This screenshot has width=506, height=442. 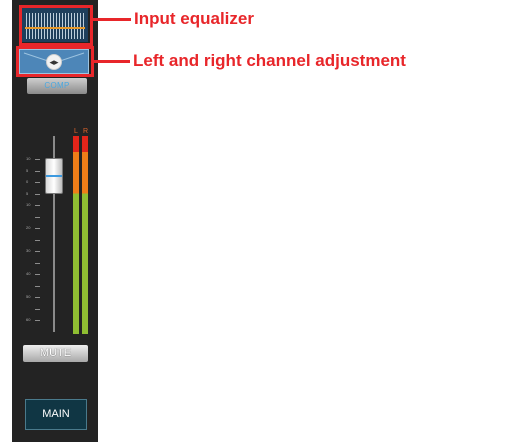 What do you see at coordinates (28, 227) in the screenshot?
I see `fader-scale-label: 20` at bounding box center [28, 227].